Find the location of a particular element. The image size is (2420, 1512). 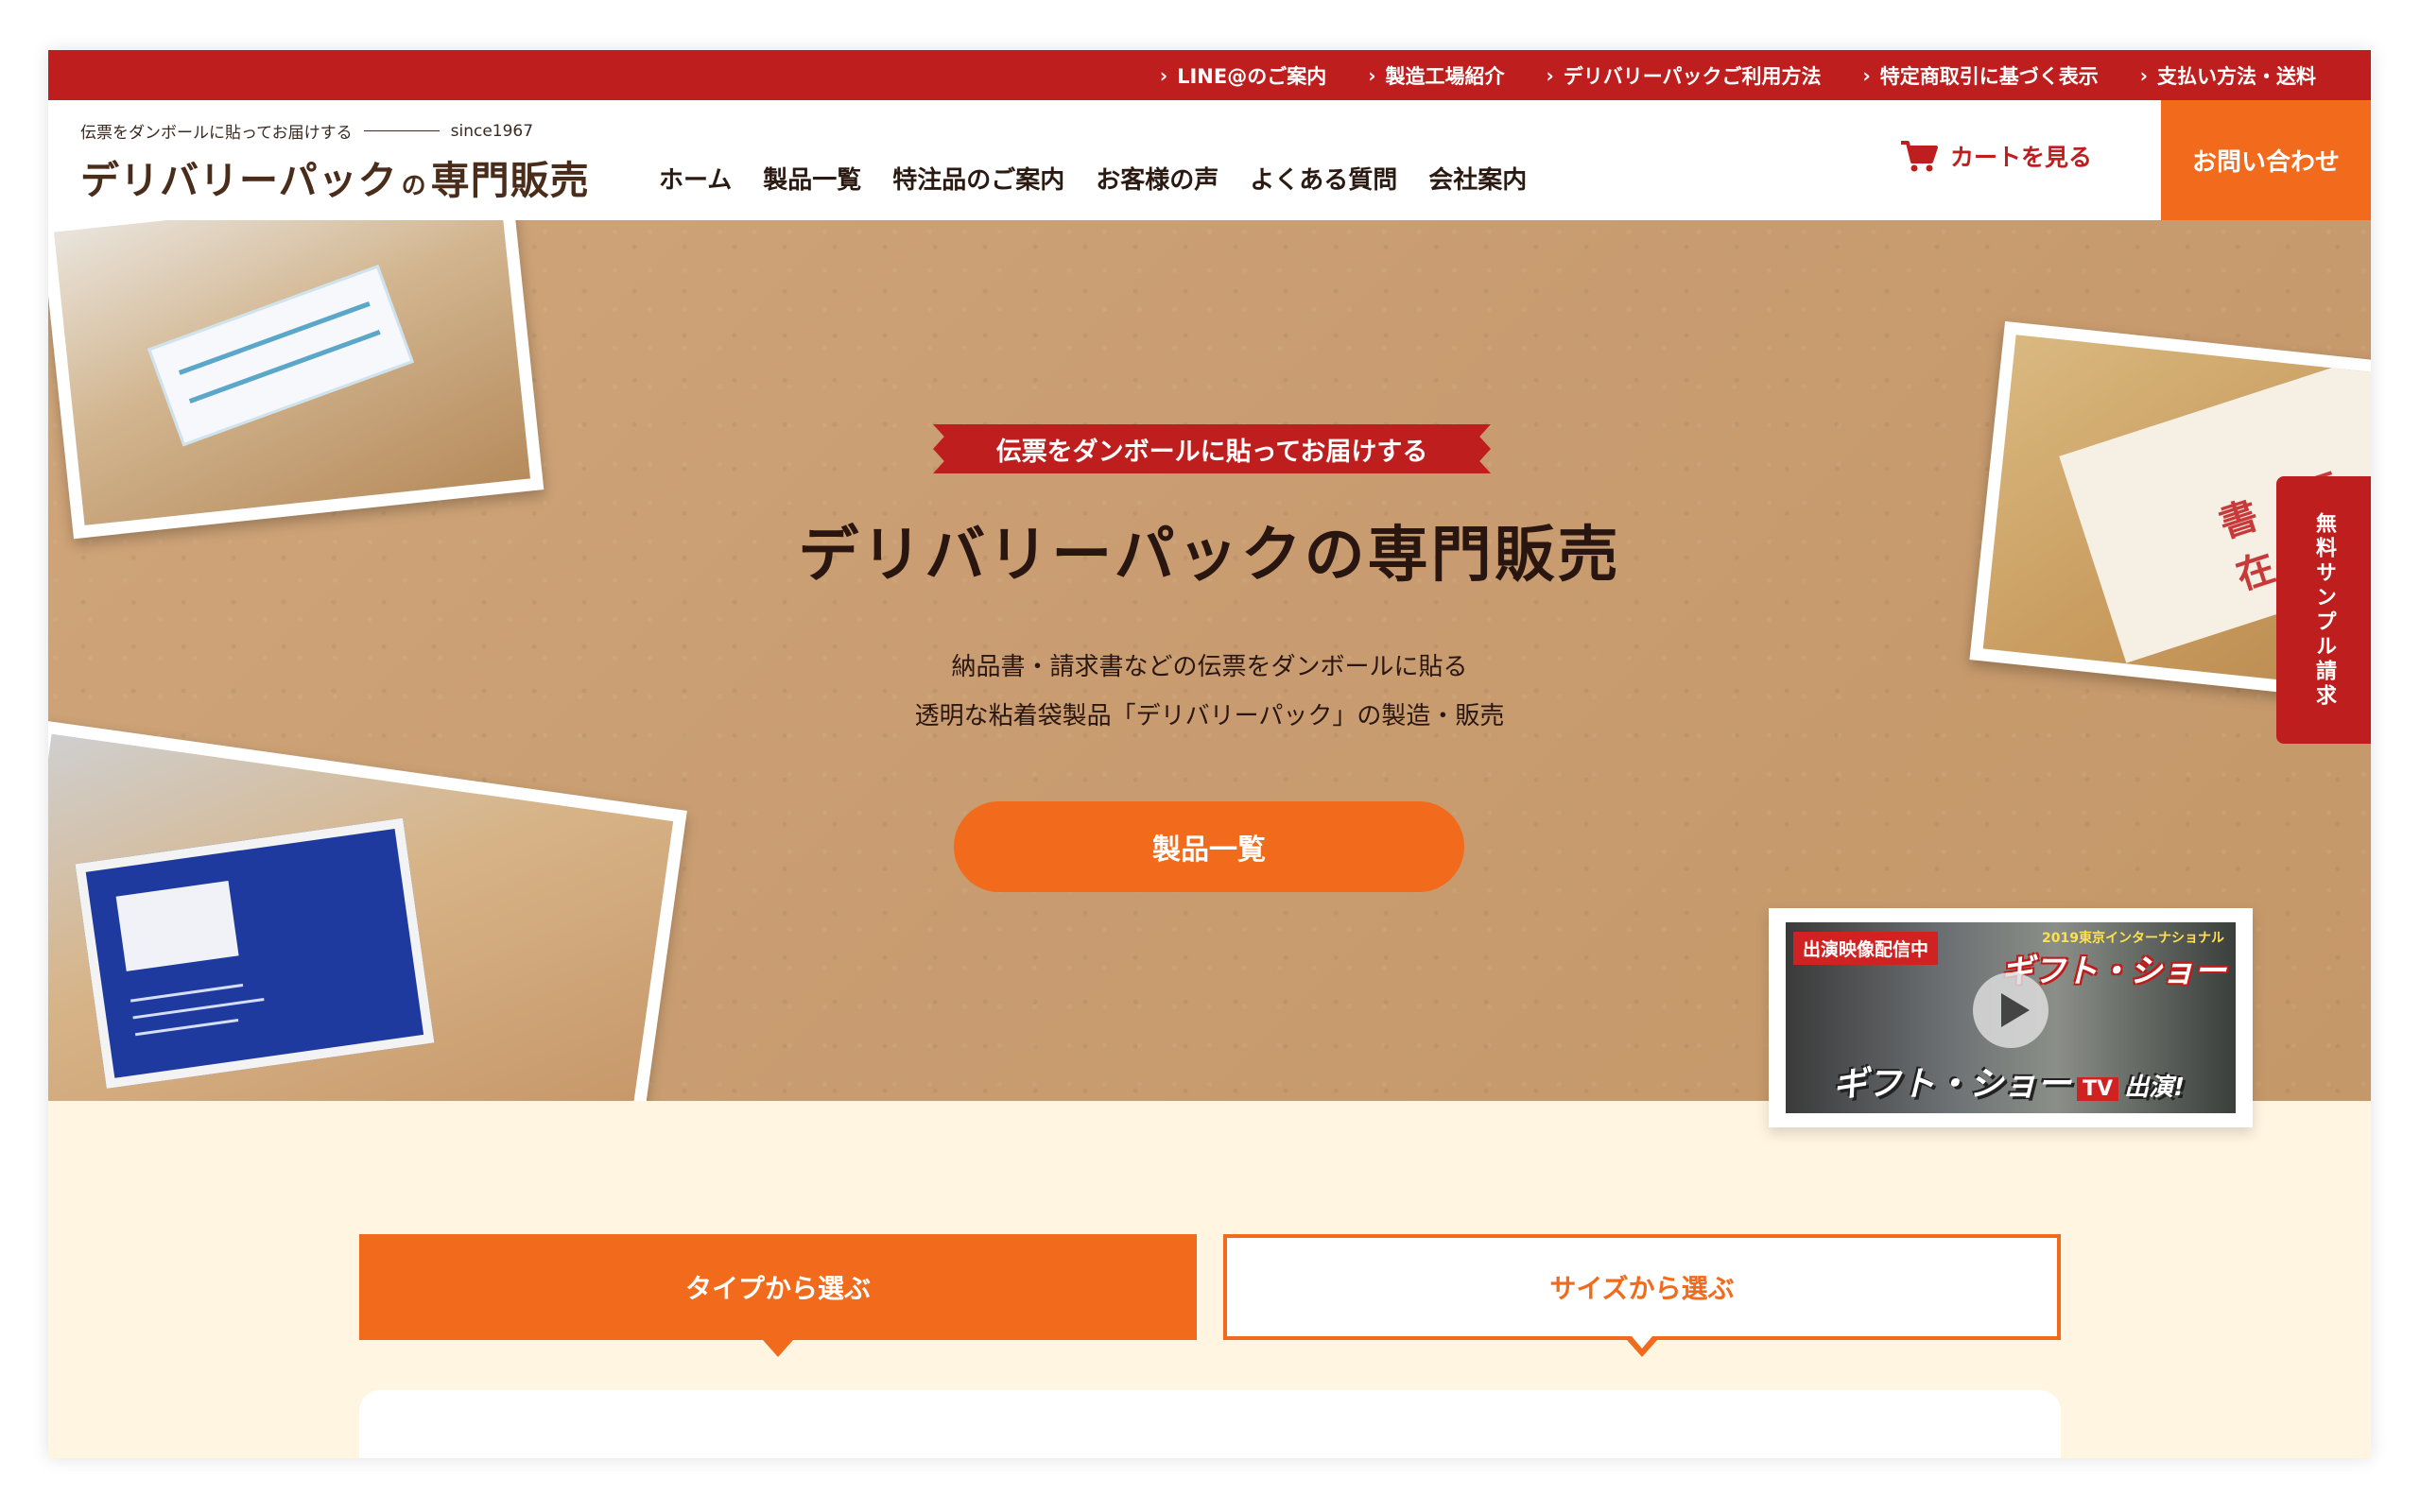

logo-since: since1967 is located at coordinates (492, 131).